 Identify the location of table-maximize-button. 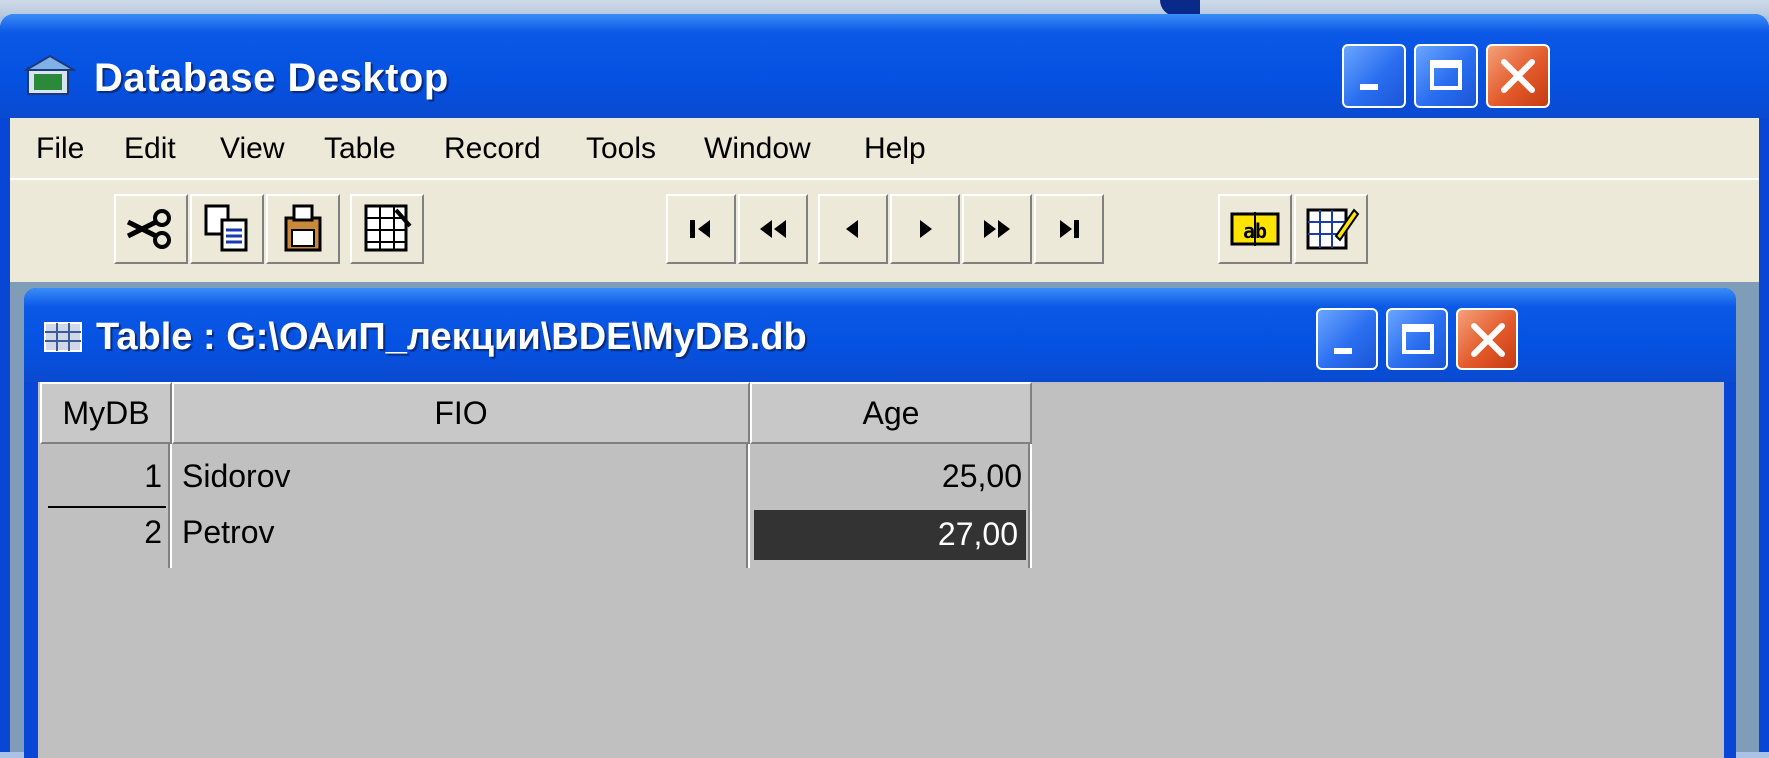
(1417, 339).